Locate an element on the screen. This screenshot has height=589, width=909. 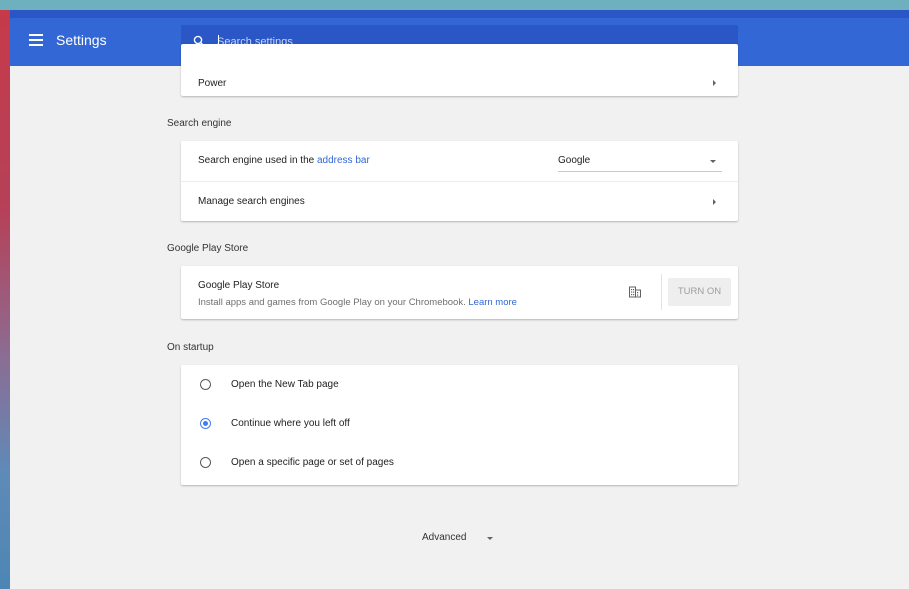
radio-label: Open a specific page or set of pages is located at coordinates (312, 462).